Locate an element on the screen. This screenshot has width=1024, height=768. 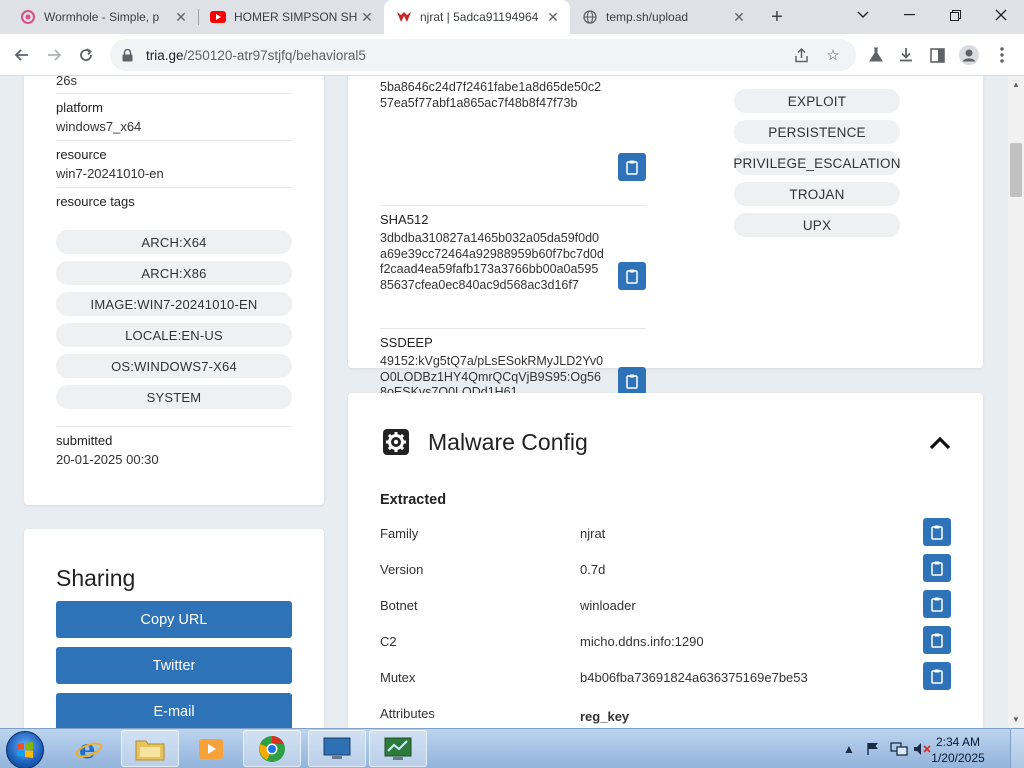
folder-icon is located at coordinates (150, 750).